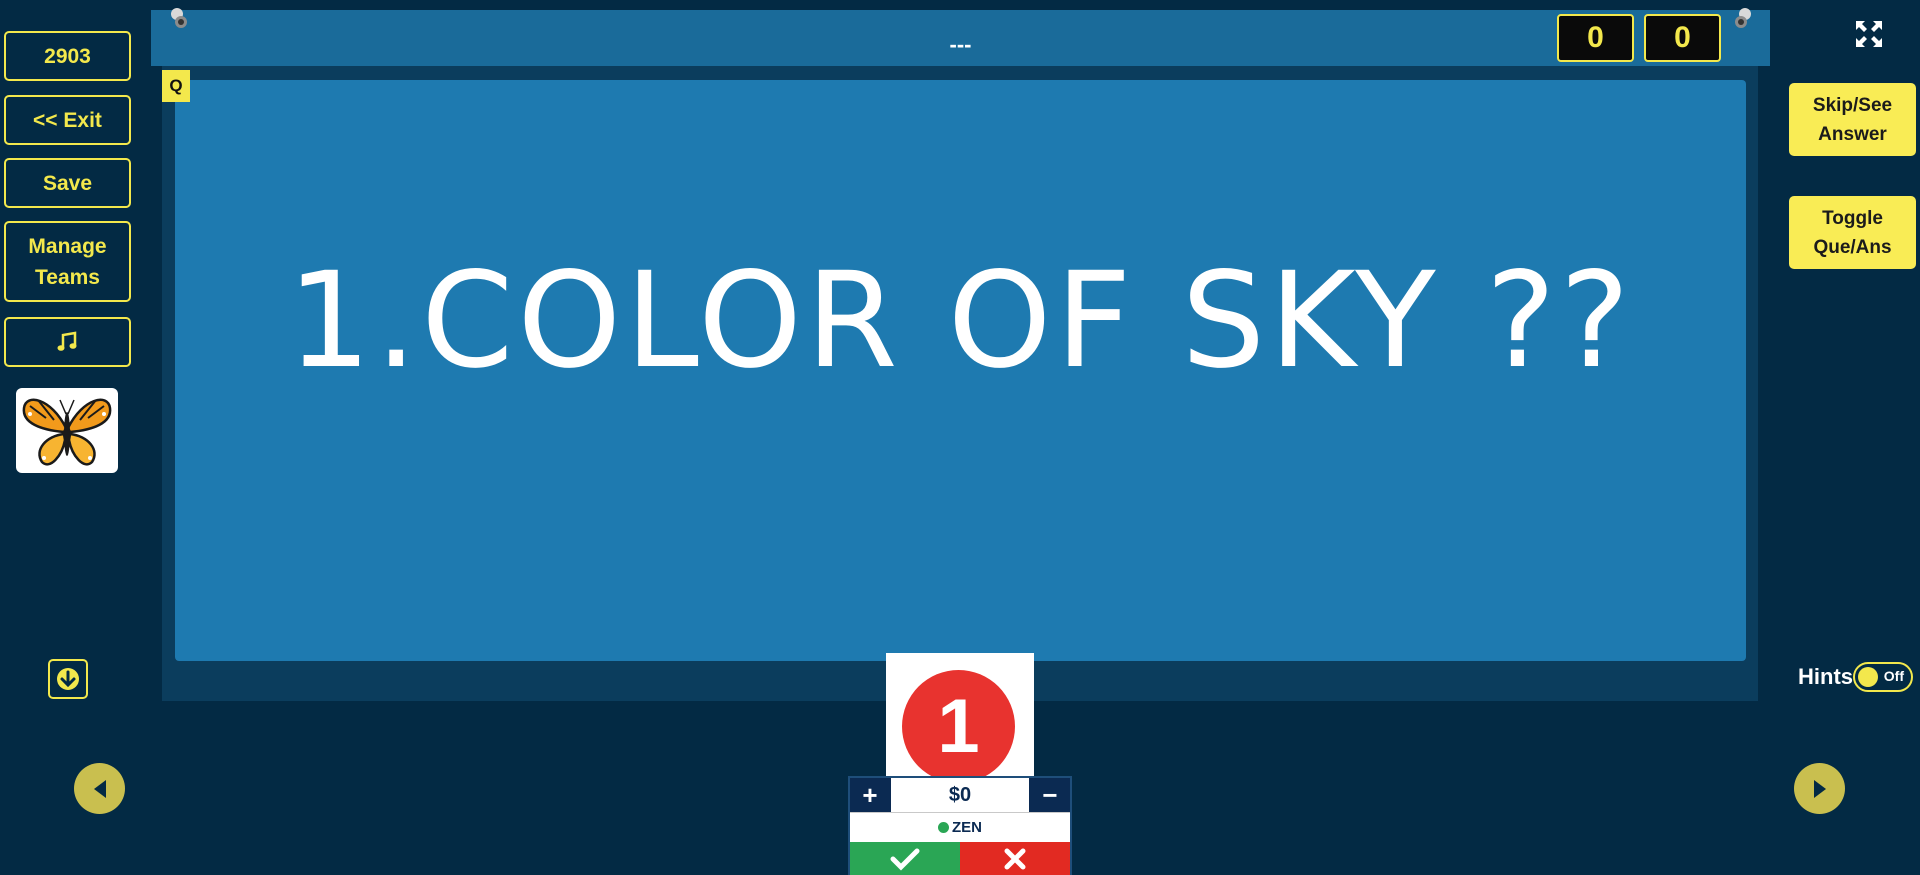 This screenshot has height=875, width=1920. What do you see at coordinates (176, 86) in the screenshot?
I see `question-tag: Q` at bounding box center [176, 86].